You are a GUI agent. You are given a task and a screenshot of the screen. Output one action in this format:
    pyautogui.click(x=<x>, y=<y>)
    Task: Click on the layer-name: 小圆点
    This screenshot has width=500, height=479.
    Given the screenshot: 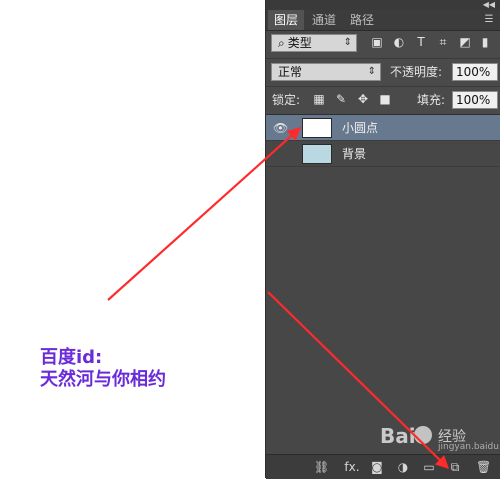 What is the action you would take?
    pyautogui.click(x=360, y=128)
    